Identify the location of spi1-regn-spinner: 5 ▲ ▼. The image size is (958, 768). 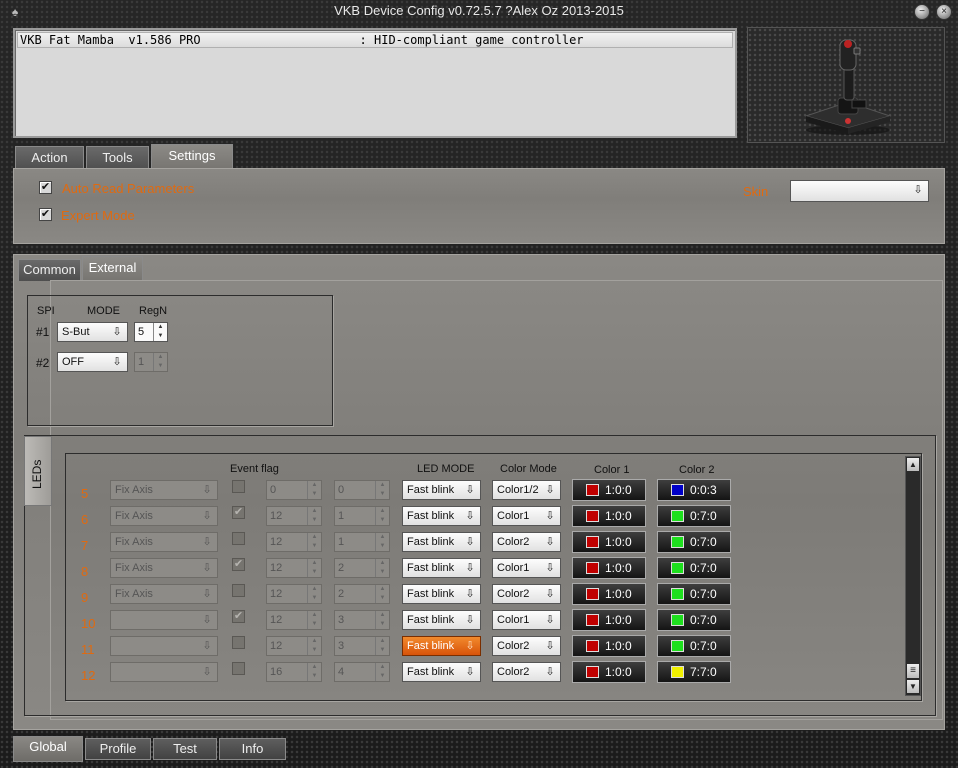
(151, 332).